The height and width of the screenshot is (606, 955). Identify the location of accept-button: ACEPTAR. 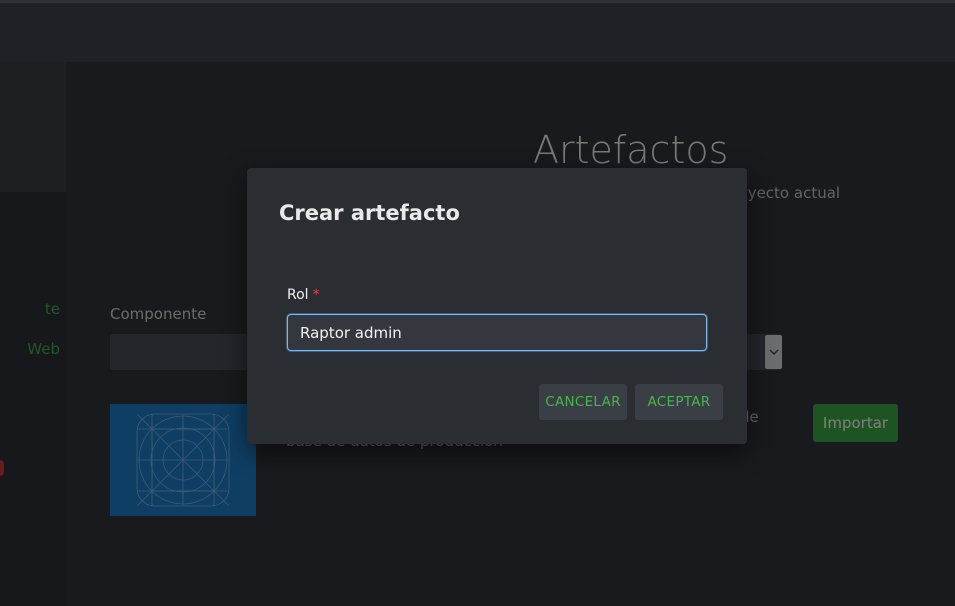
(679, 402).